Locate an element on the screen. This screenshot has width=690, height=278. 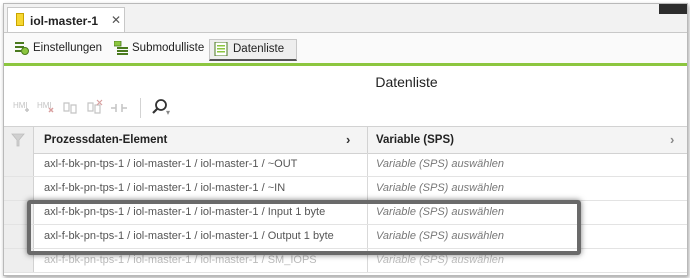
tab-einstellungen-label: Einstellungen is located at coordinates (68, 48).